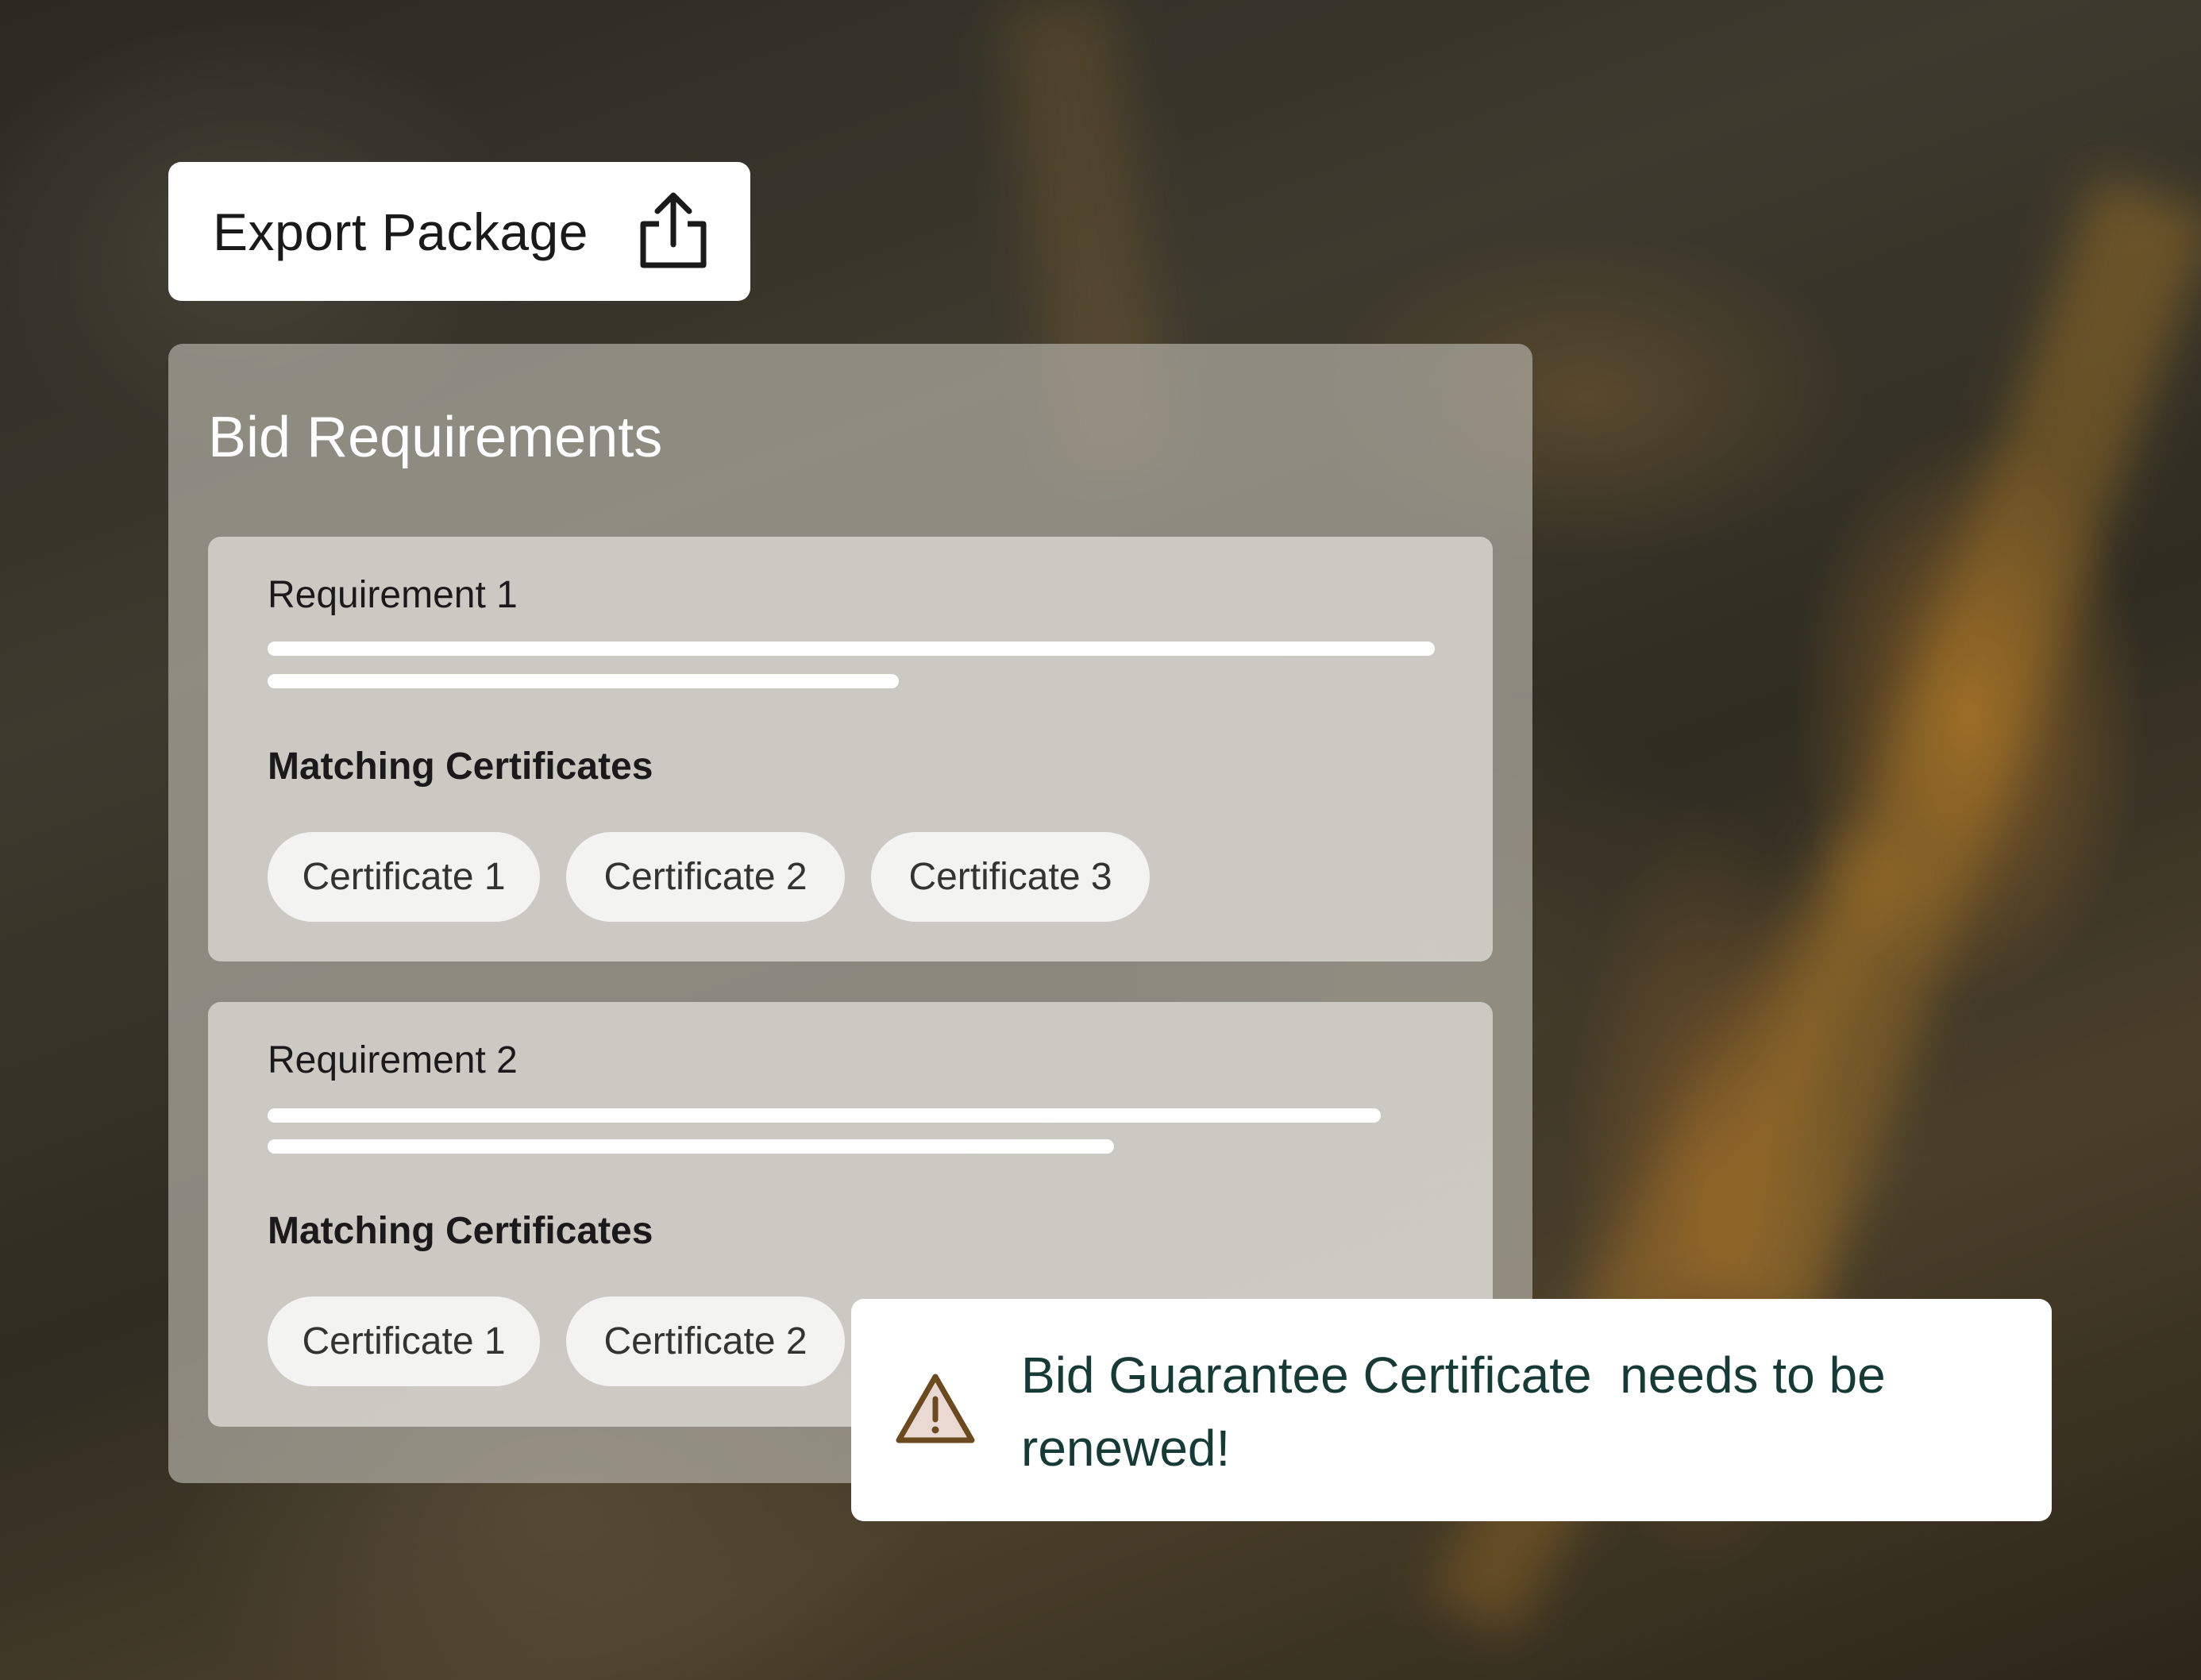 Image resolution: width=2201 pixels, height=1680 pixels. What do you see at coordinates (435, 437) in the screenshot?
I see `panel-title: Bid Requirements` at bounding box center [435, 437].